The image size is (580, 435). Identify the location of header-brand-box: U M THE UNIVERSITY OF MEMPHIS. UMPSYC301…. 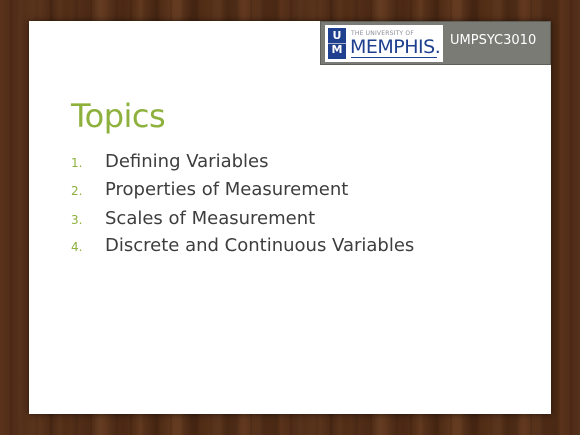
(435, 43).